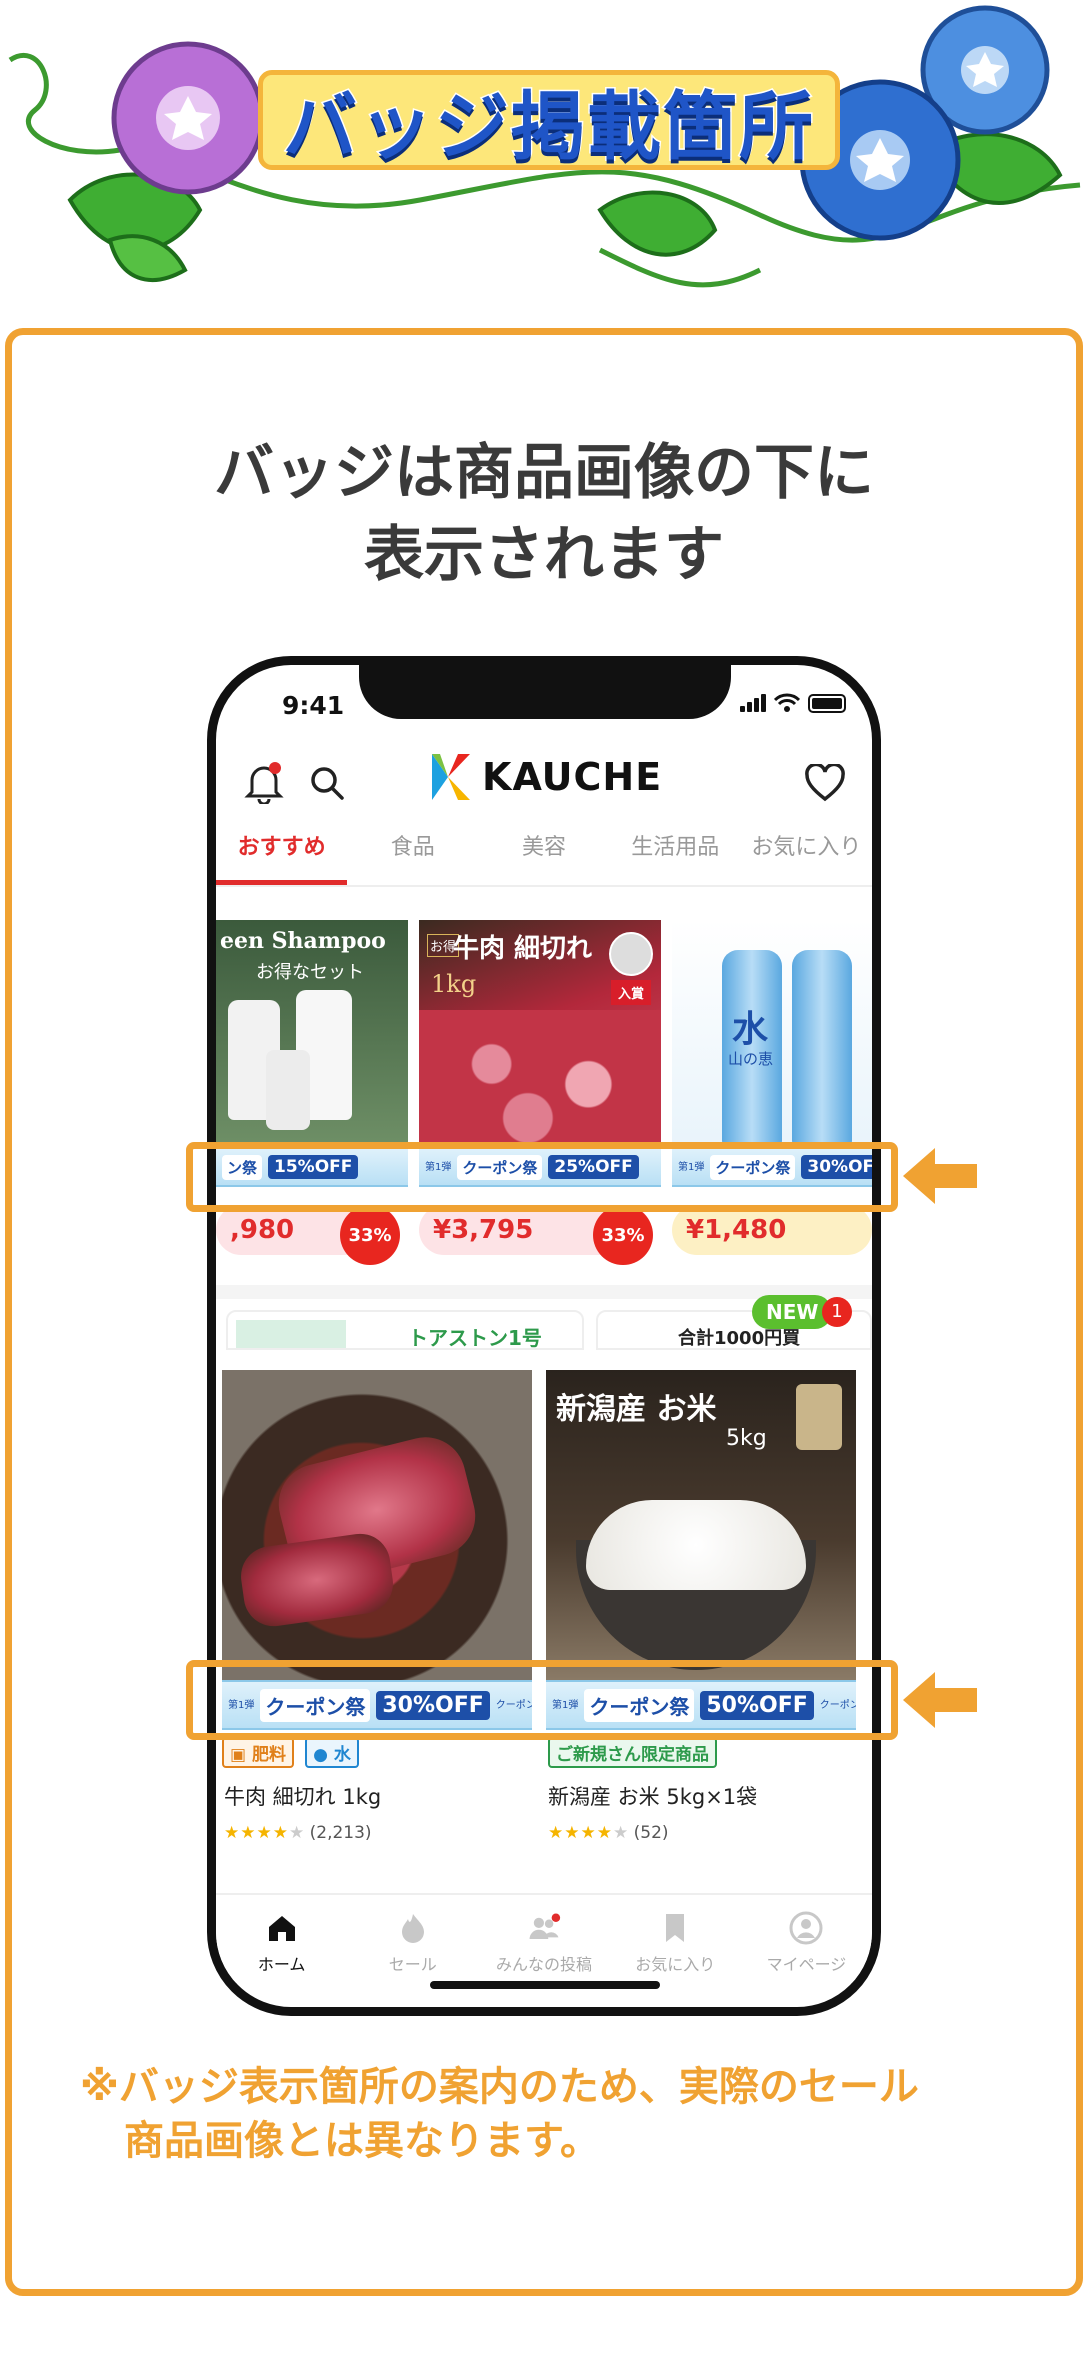 This screenshot has width=1088, height=2376. I want to click on product-image-beef: お得 牛肉 細切れ 1kg 入賞, so click(540, 1032).